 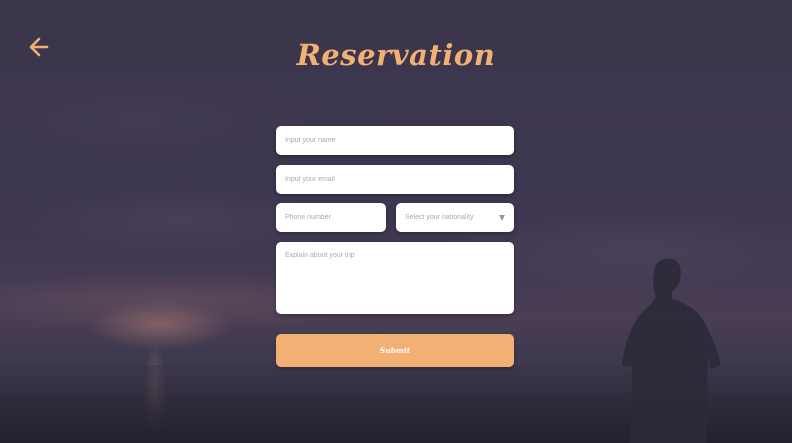 I want to click on trip-description-textarea, so click(x=395, y=278).